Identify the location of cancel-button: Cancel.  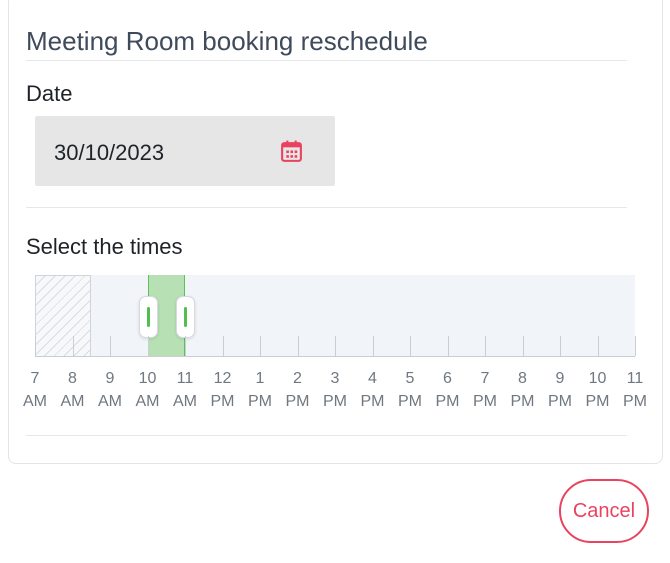
(604, 511).